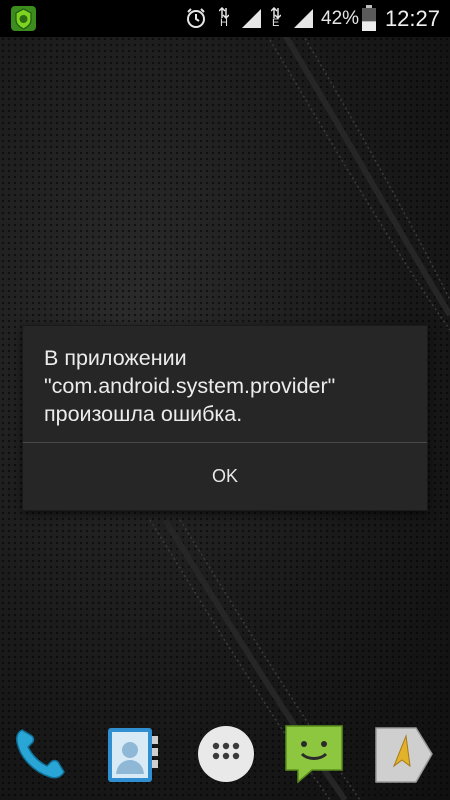 The height and width of the screenshot is (800, 450). Describe the element at coordinates (369, 20) in the screenshot. I see `battery-icon` at that location.